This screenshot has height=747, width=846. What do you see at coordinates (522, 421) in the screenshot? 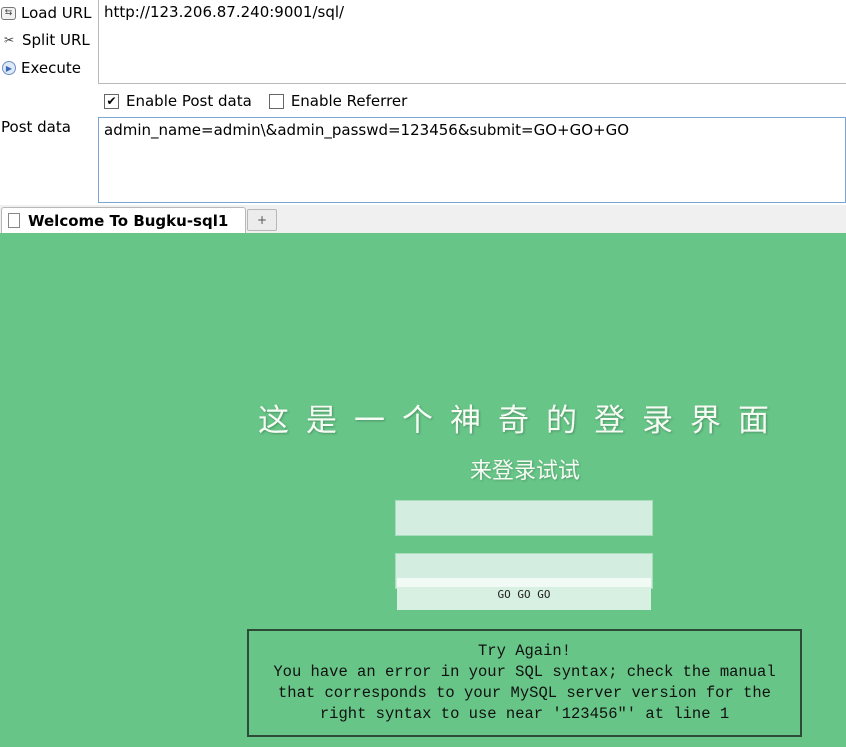
I see `page-headline: 这是一个神奇的登录界面` at bounding box center [522, 421].